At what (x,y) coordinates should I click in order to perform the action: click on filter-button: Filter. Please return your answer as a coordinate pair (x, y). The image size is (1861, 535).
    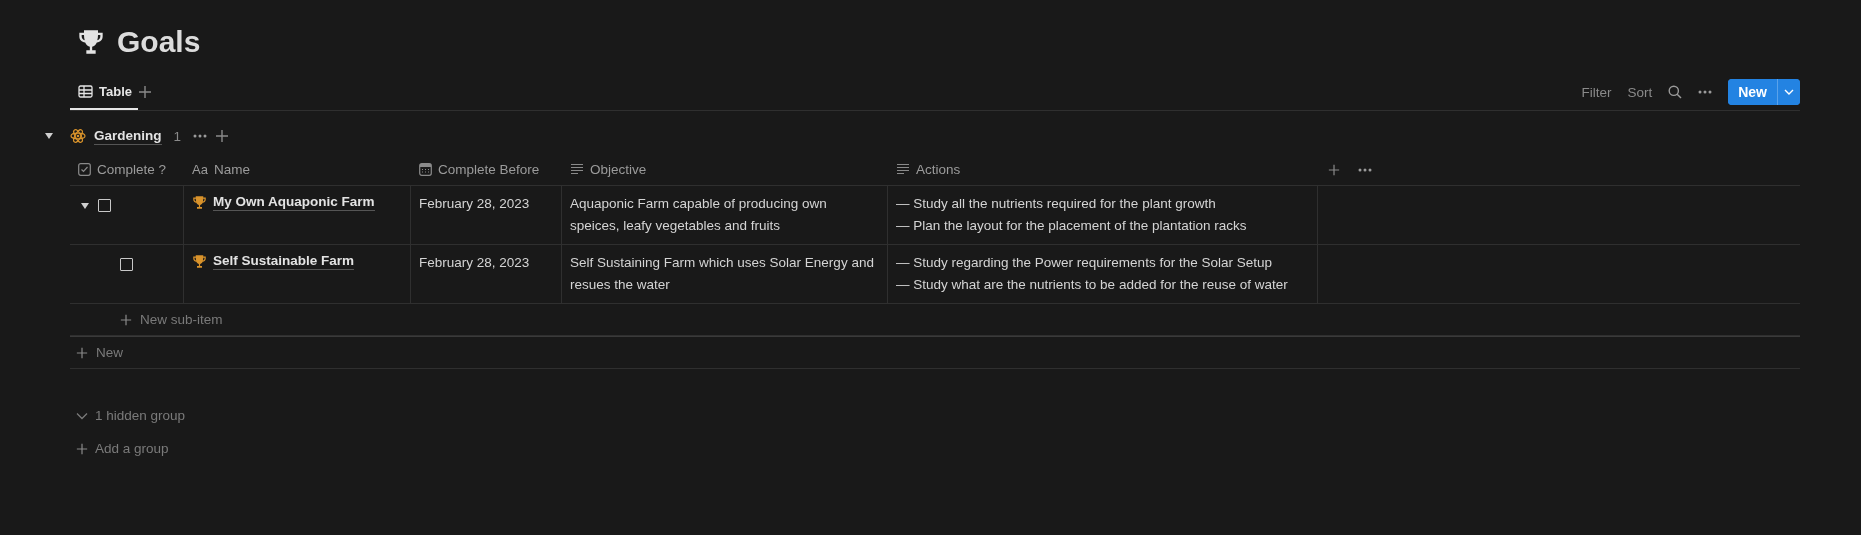
    Looking at the image, I should click on (1596, 92).